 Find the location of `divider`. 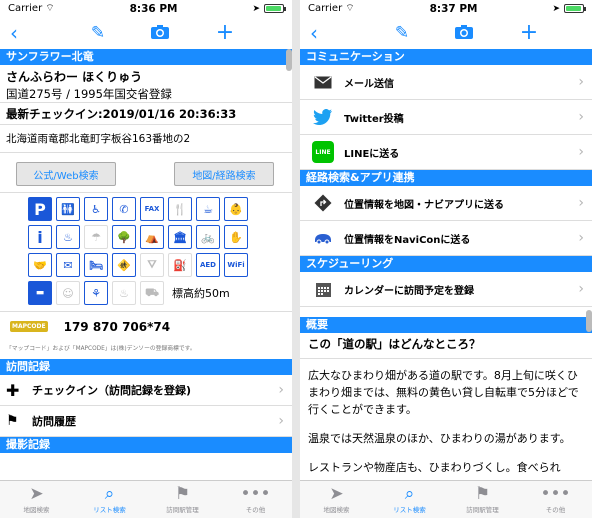

divider is located at coordinates (296, 259).